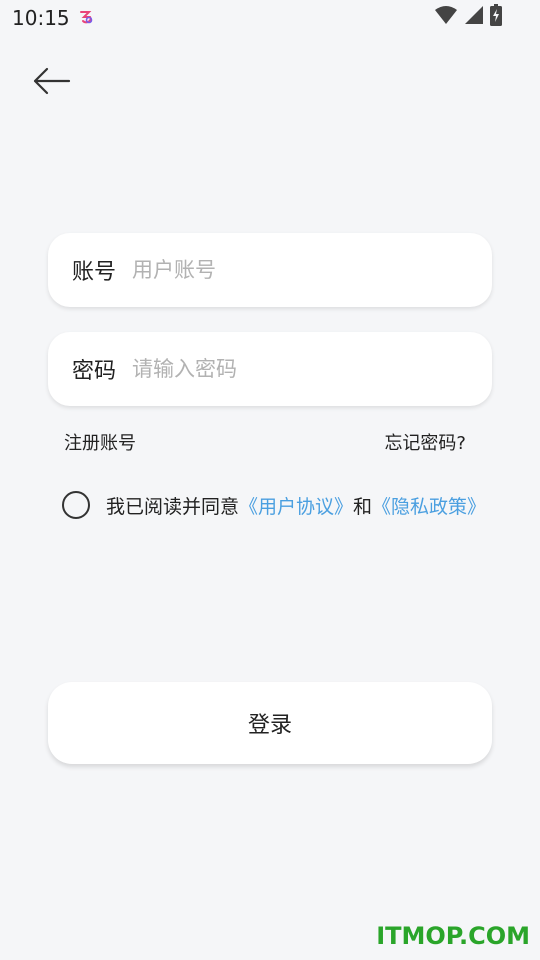 Image resolution: width=540 pixels, height=960 pixels. I want to click on user-agreement-link: 《用户协议》, so click(296, 505).